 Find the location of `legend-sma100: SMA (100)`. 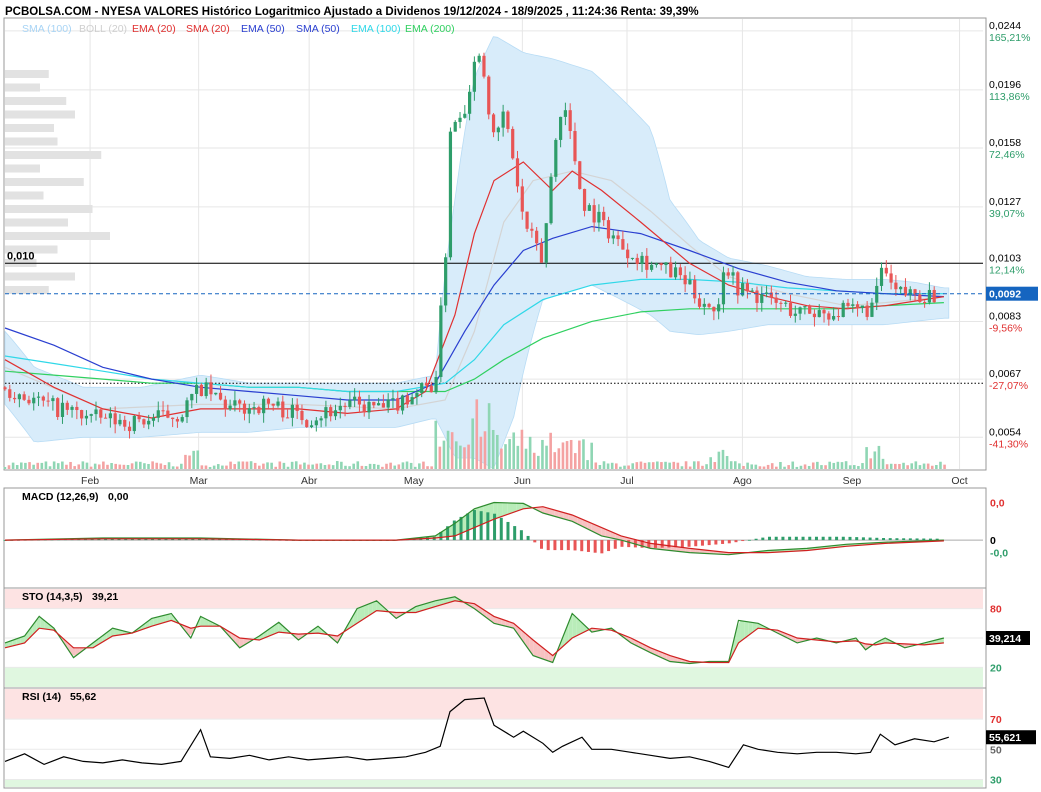

legend-sma100: SMA (100) is located at coordinates (47, 29).